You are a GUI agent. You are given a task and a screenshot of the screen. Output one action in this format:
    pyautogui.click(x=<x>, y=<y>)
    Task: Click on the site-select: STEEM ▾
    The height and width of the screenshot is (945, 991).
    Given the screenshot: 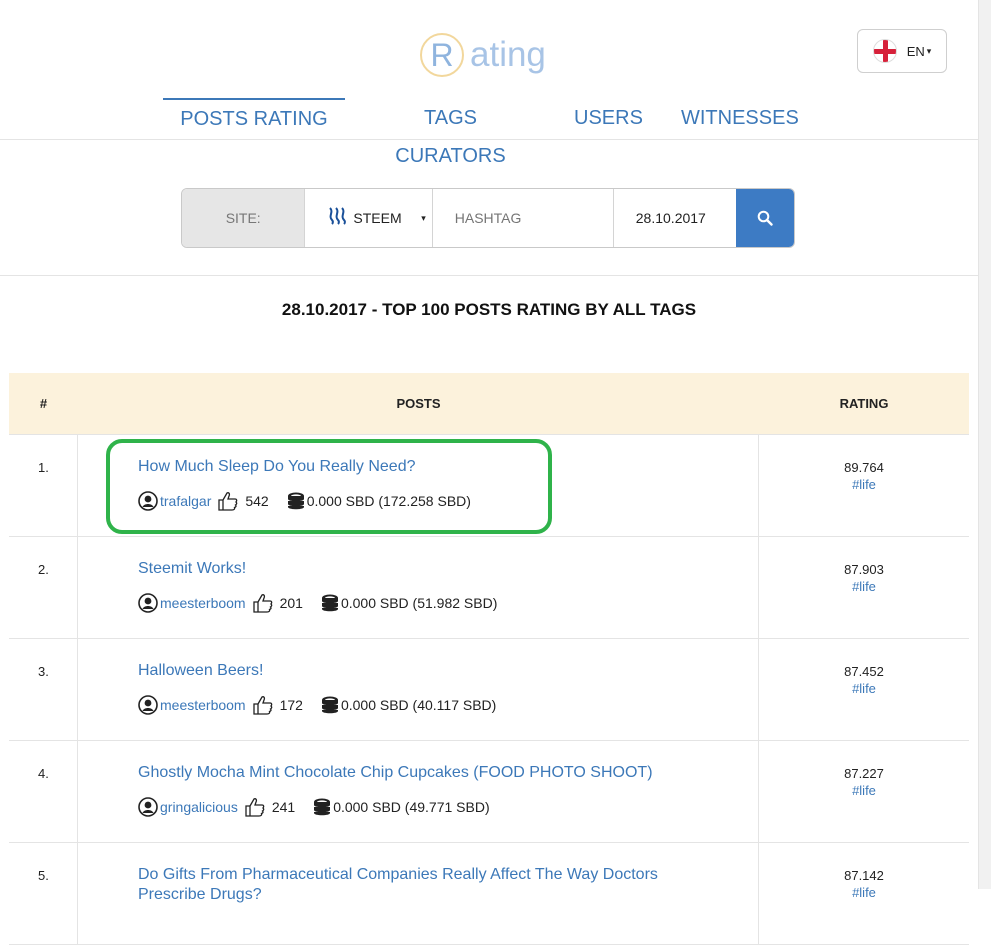 What is the action you would take?
    pyautogui.click(x=369, y=218)
    